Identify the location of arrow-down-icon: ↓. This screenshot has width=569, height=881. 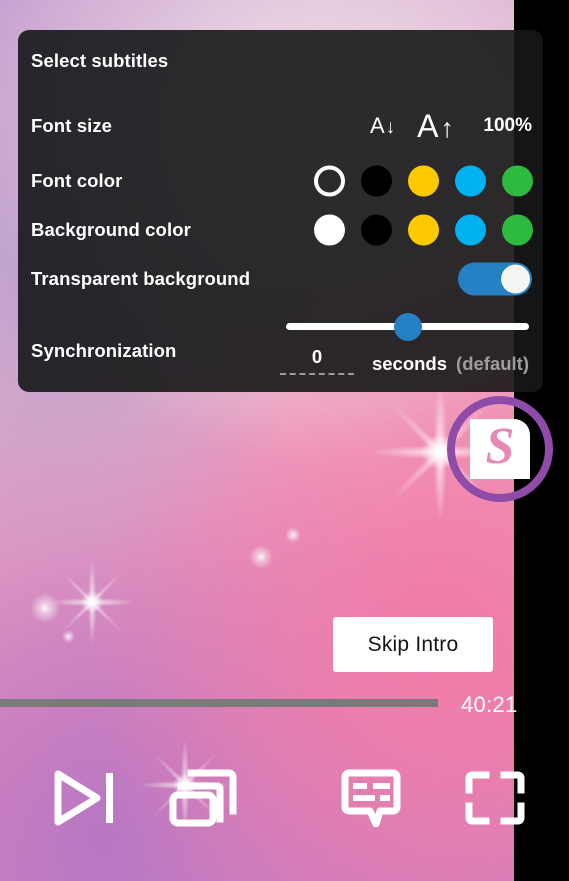
(390, 127).